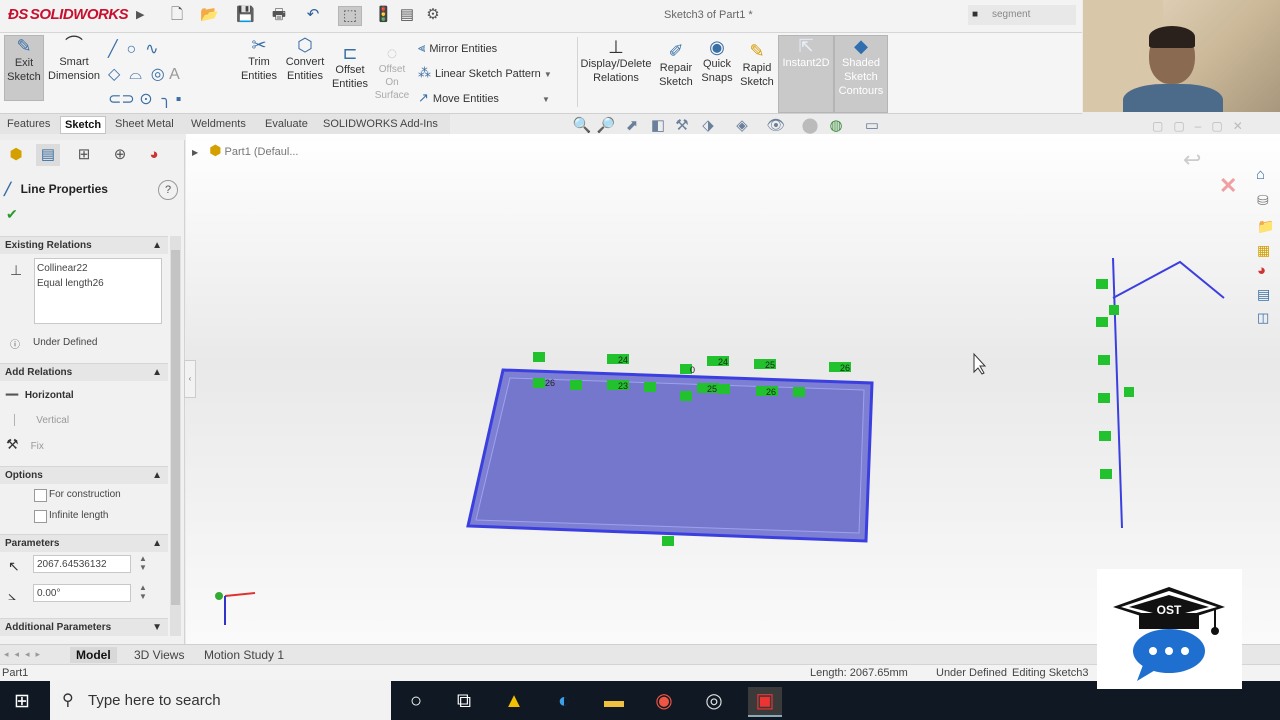 This screenshot has width=1280, height=720. I want to click on options-header: Options ▲, so click(84, 475).